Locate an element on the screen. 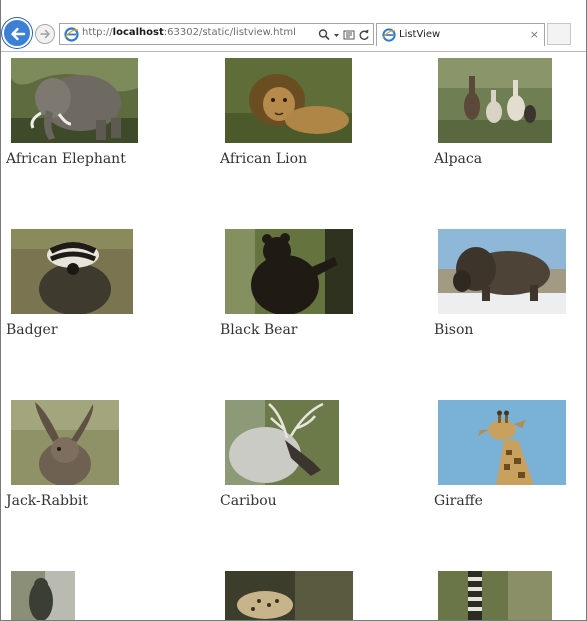 This screenshot has height=621, width=587. animal-name: African Elephant is located at coordinates (66, 159).